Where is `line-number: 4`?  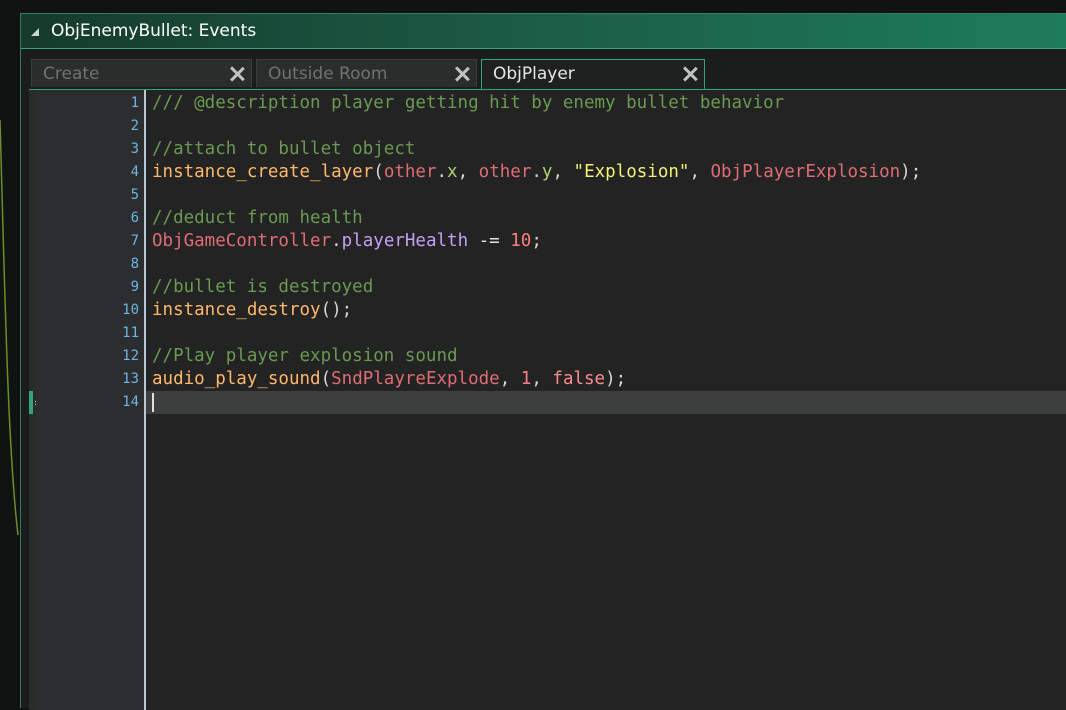
line-number: 4 is located at coordinates (134, 172).